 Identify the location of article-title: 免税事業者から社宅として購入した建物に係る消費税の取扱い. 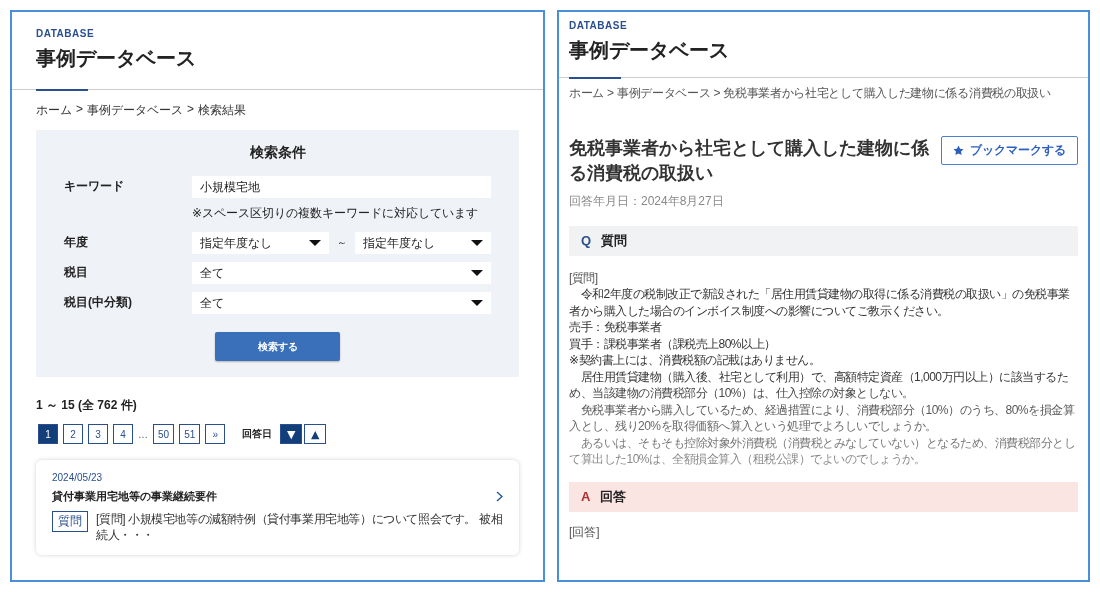
(749, 161).